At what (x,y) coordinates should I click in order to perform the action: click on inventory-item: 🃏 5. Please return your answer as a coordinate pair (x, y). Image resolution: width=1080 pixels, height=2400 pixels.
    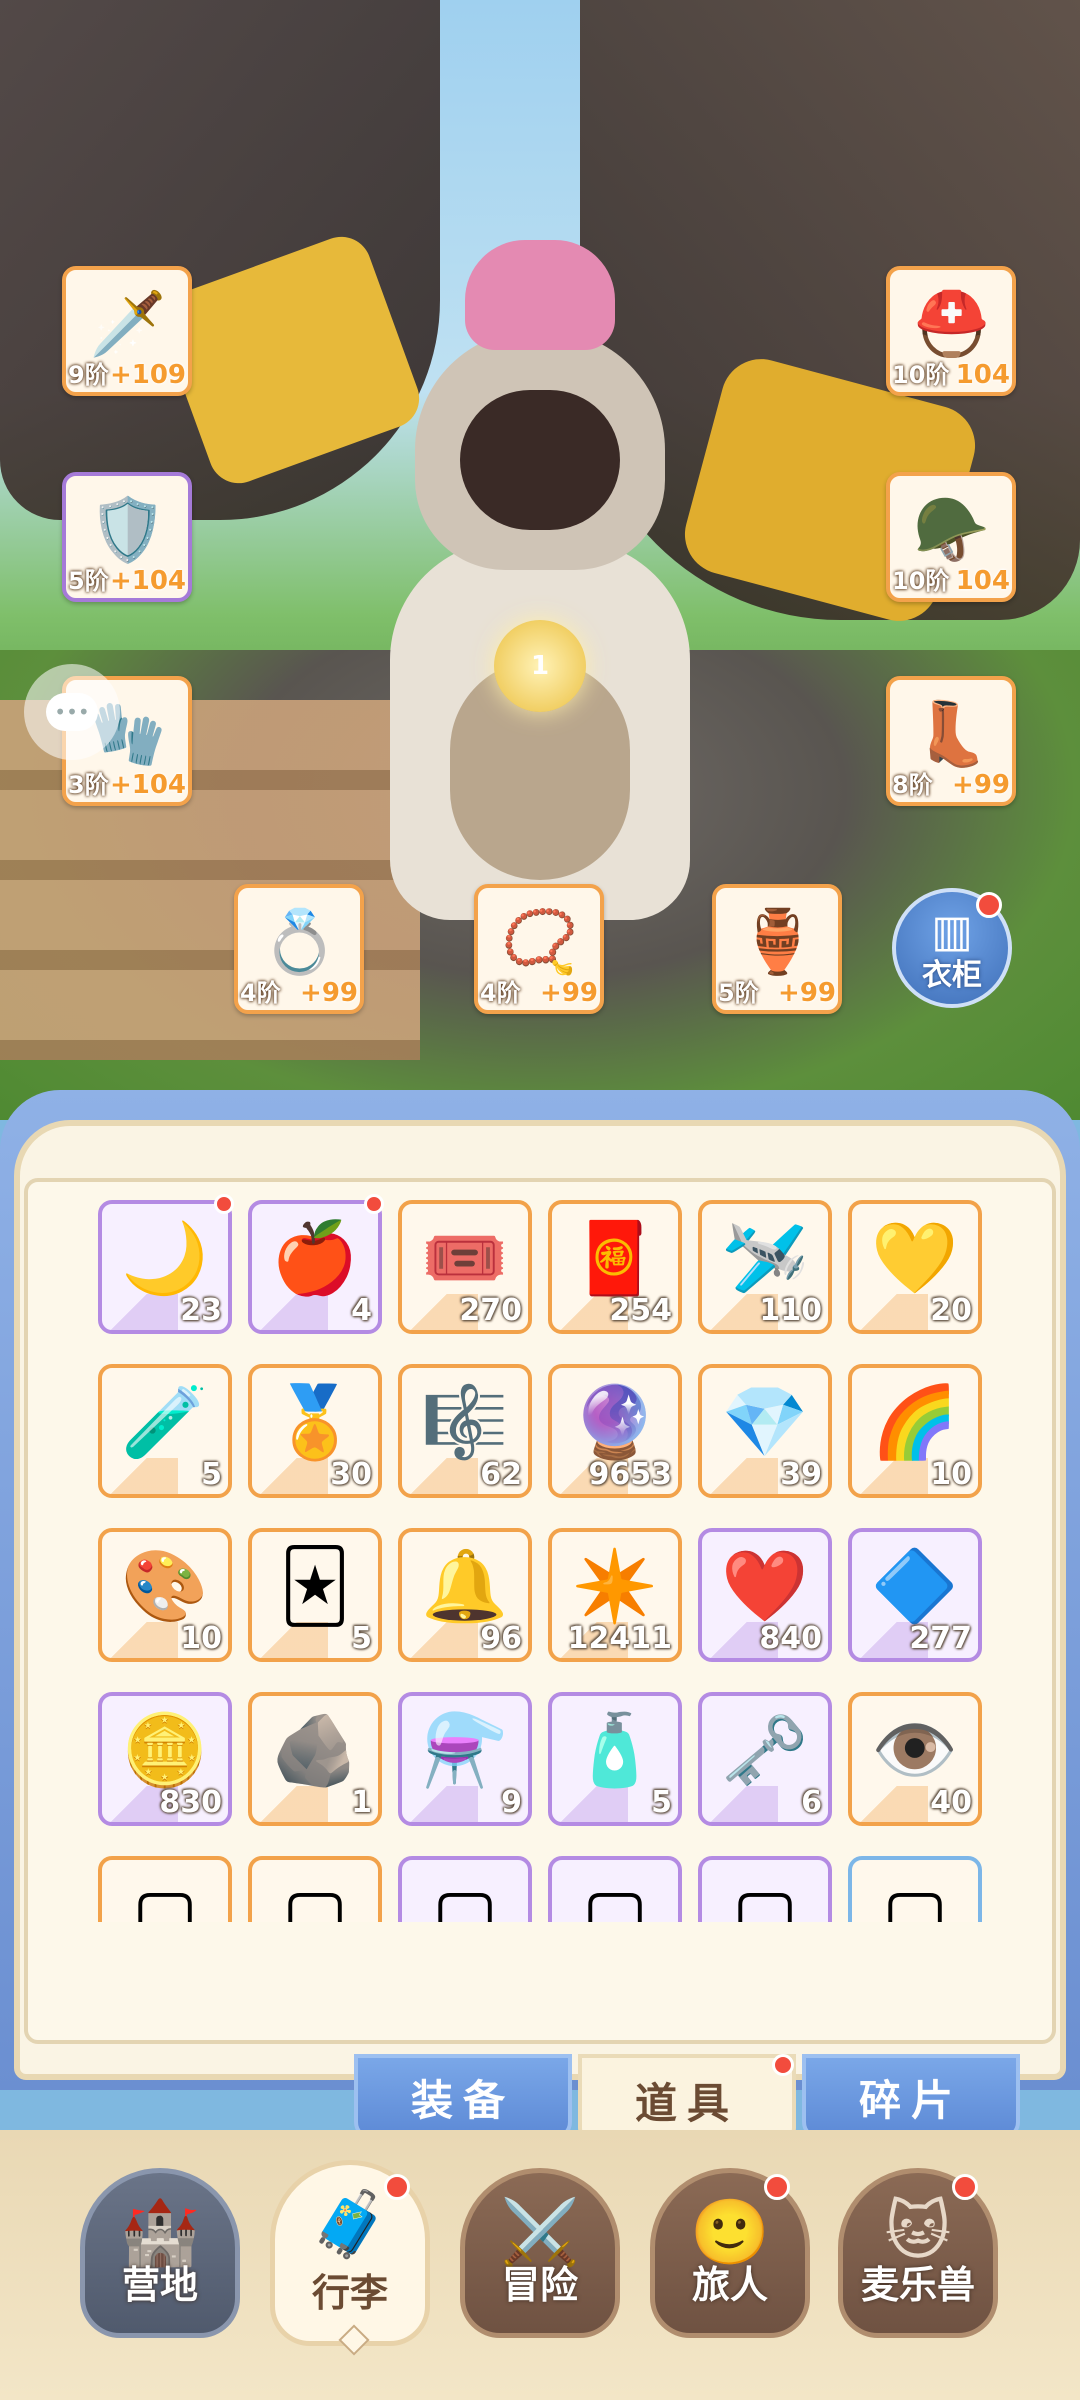
    Looking at the image, I should click on (315, 1595).